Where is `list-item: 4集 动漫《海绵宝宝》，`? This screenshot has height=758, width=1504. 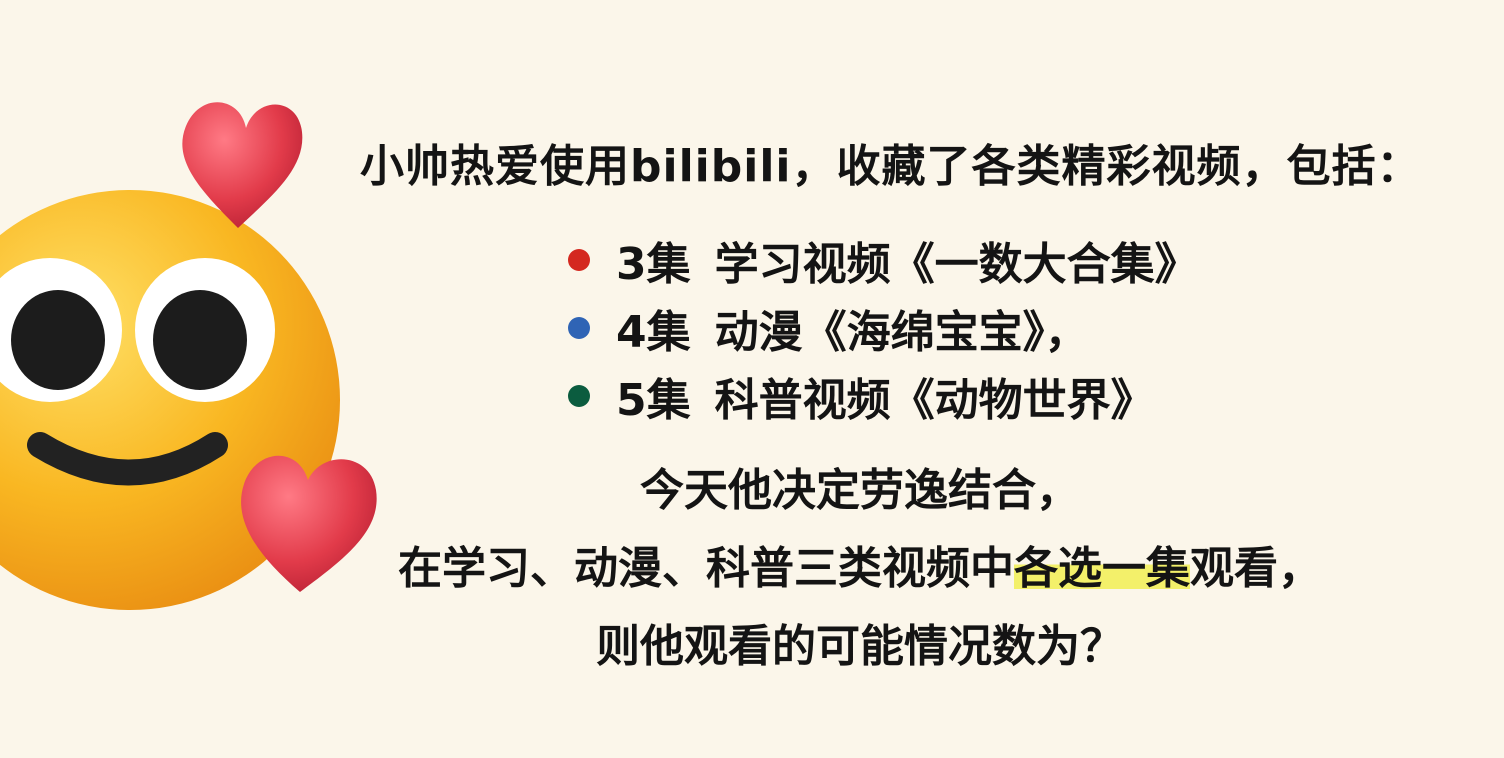 list-item: 4集 动漫《海绵宝宝》， is located at coordinates (883, 328).